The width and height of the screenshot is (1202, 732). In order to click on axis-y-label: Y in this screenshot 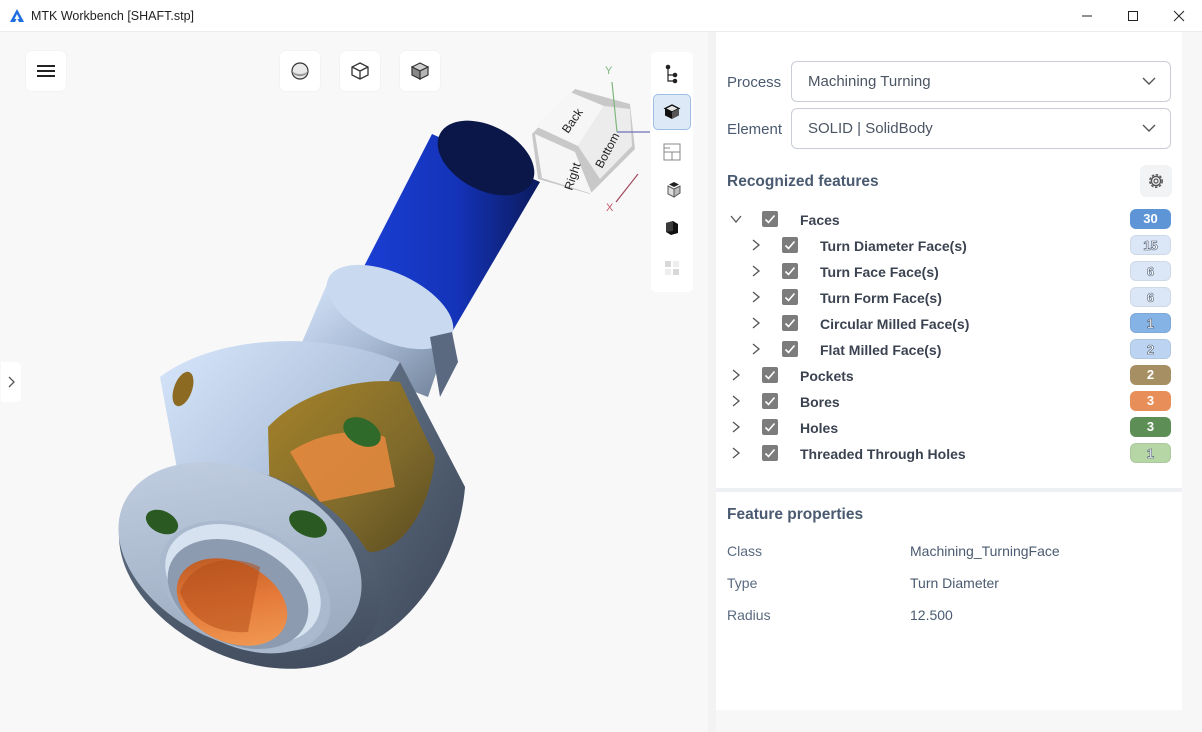, I will do `click(609, 71)`.